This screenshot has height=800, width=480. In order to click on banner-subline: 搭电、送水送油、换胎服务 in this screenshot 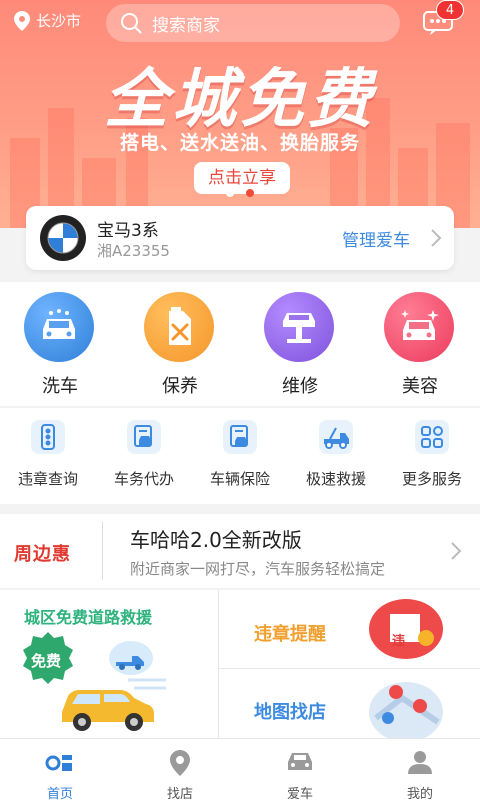, I will do `click(239, 143)`.